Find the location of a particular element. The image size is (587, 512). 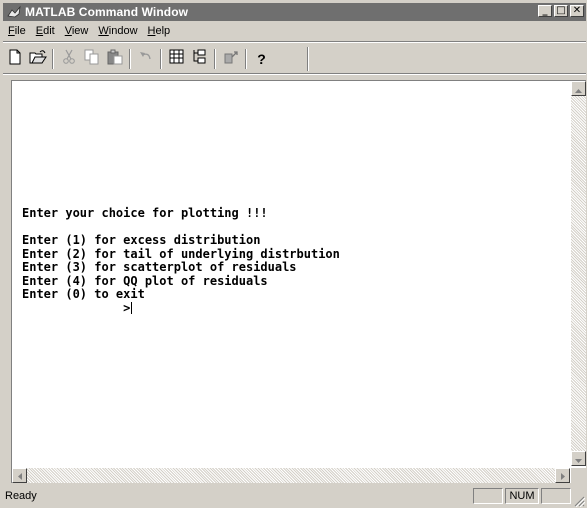

toolbar: ? is located at coordinates (138, 59).